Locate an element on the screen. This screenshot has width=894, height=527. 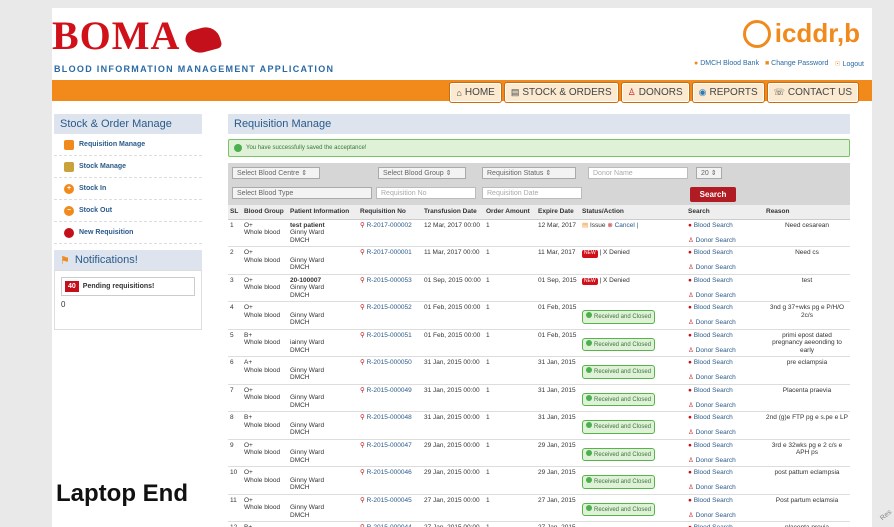
col-reason: Reason is located at coordinates (807, 212).